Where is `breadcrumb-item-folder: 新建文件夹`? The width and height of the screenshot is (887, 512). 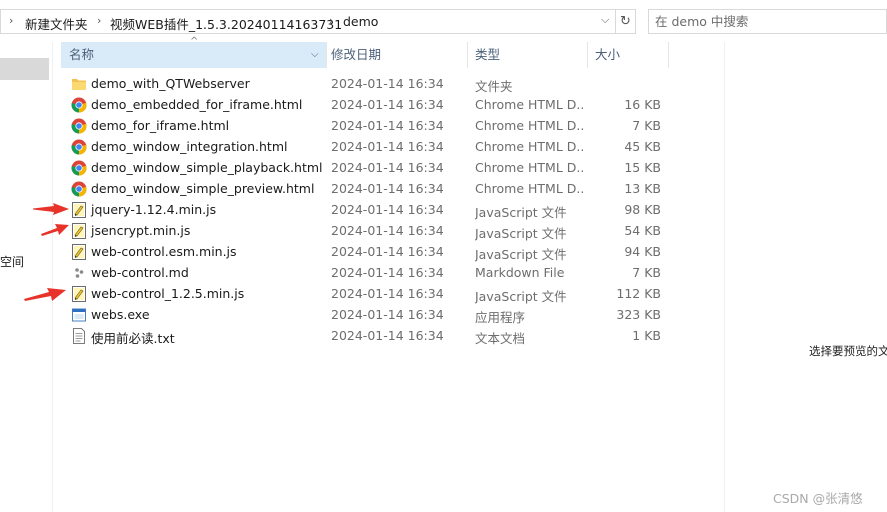
breadcrumb-item-folder: 新建文件夹 is located at coordinates (56, 23).